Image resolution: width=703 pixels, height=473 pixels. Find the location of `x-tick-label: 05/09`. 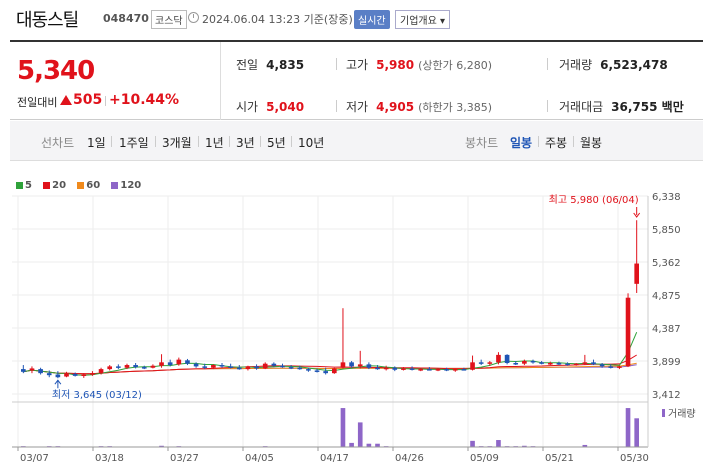

x-tick-label: 05/09 is located at coordinates (484, 458).